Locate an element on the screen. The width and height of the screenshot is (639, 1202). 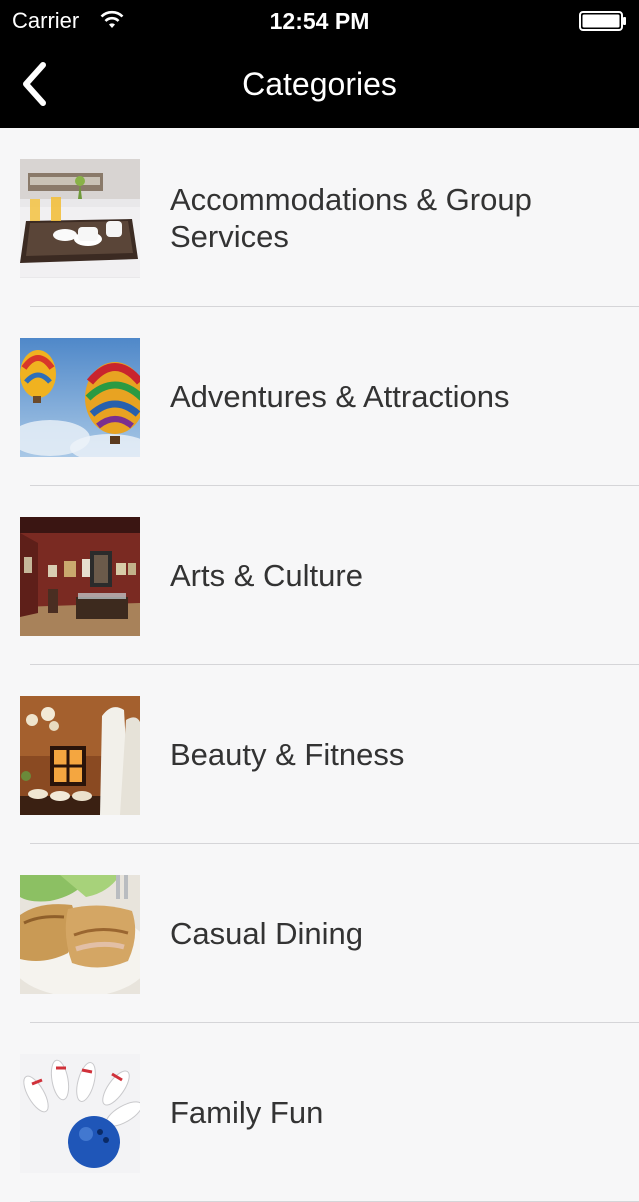
hotel-tray-photo is located at coordinates (80, 218).